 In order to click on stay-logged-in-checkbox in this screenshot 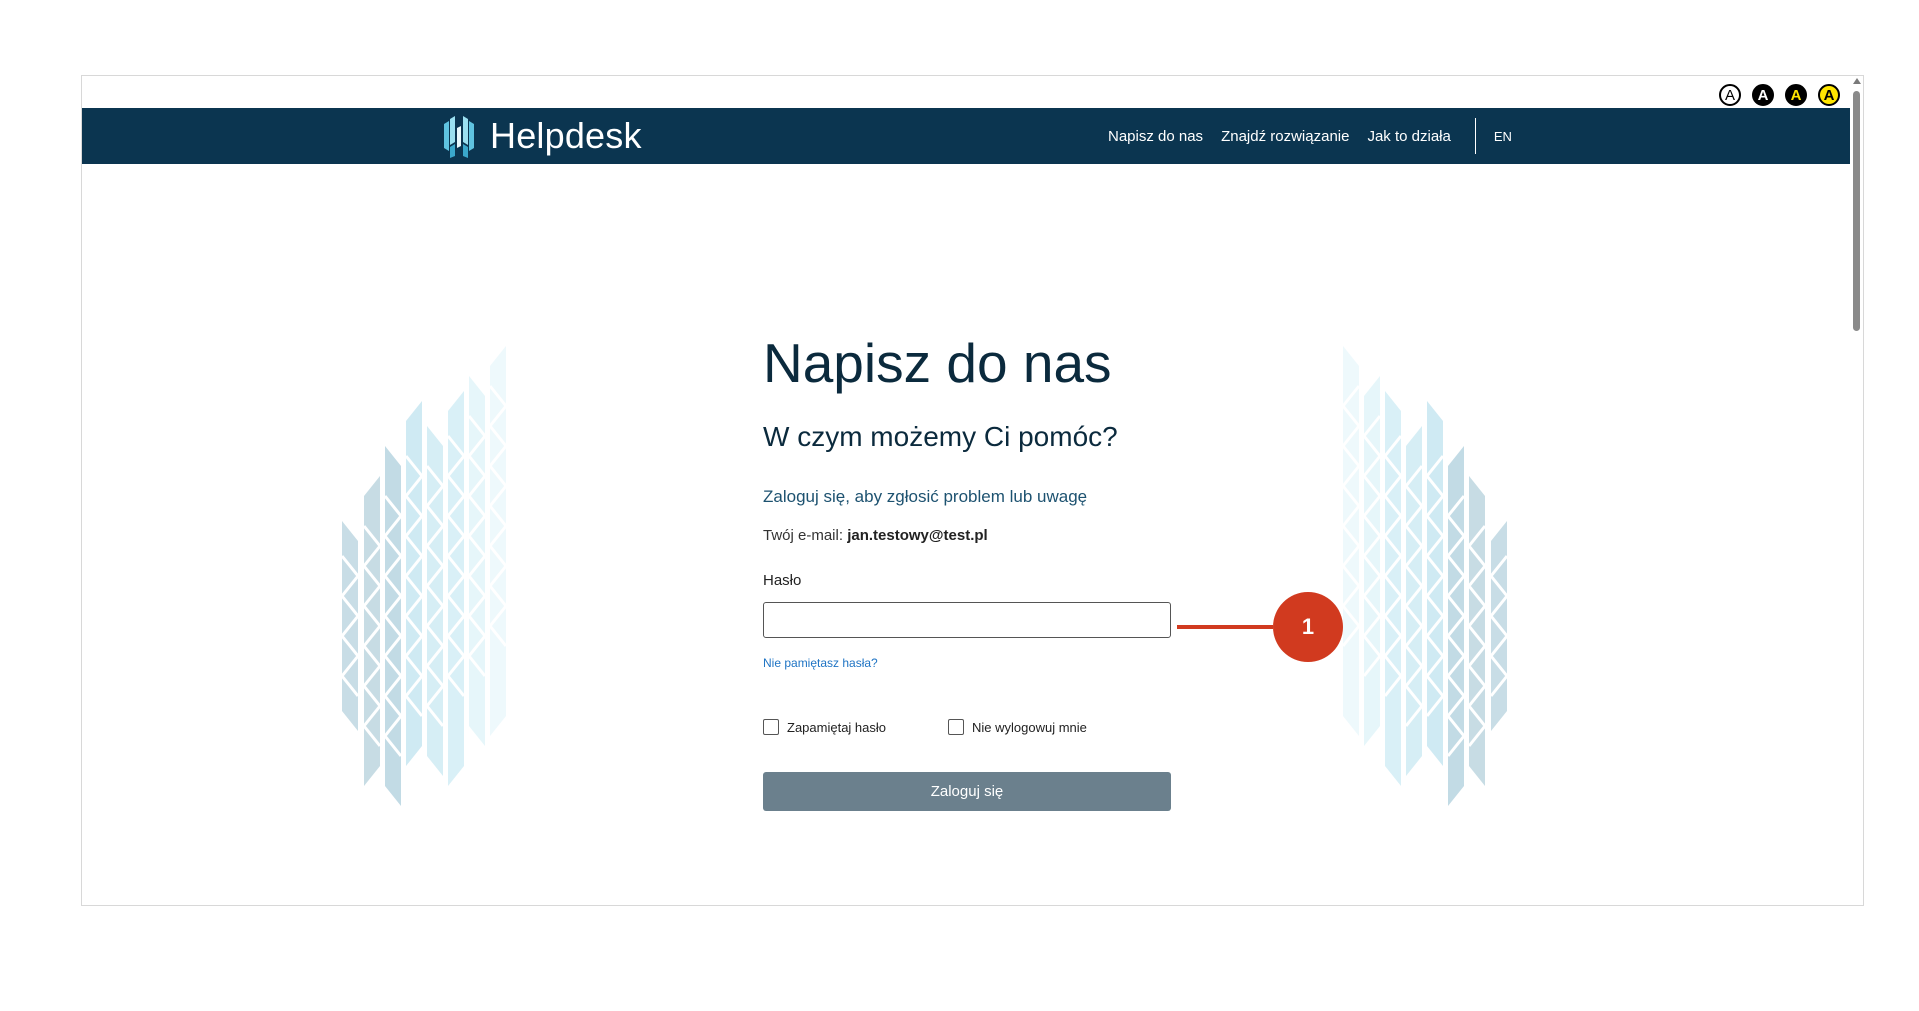, I will do `click(956, 727)`.